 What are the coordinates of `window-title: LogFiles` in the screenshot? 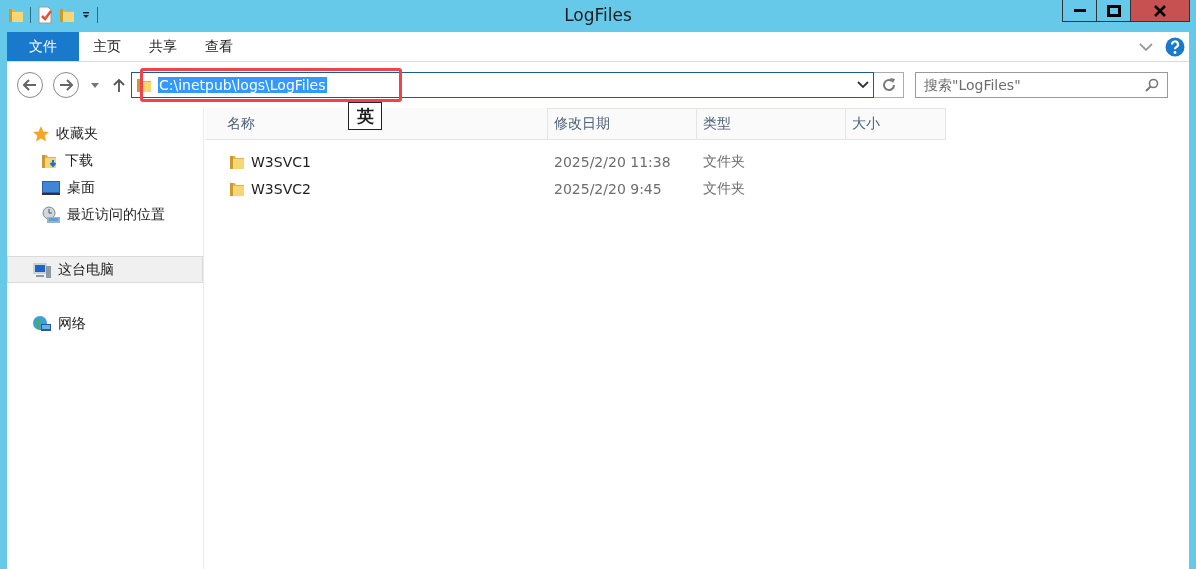 It's located at (598, 15).